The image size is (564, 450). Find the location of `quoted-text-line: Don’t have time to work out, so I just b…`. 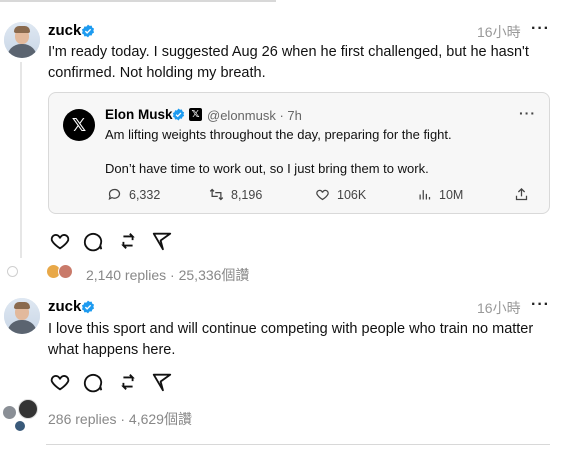

quoted-text-line: Don’t have time to work out, so I just b… is located at coordinates (267, 168).